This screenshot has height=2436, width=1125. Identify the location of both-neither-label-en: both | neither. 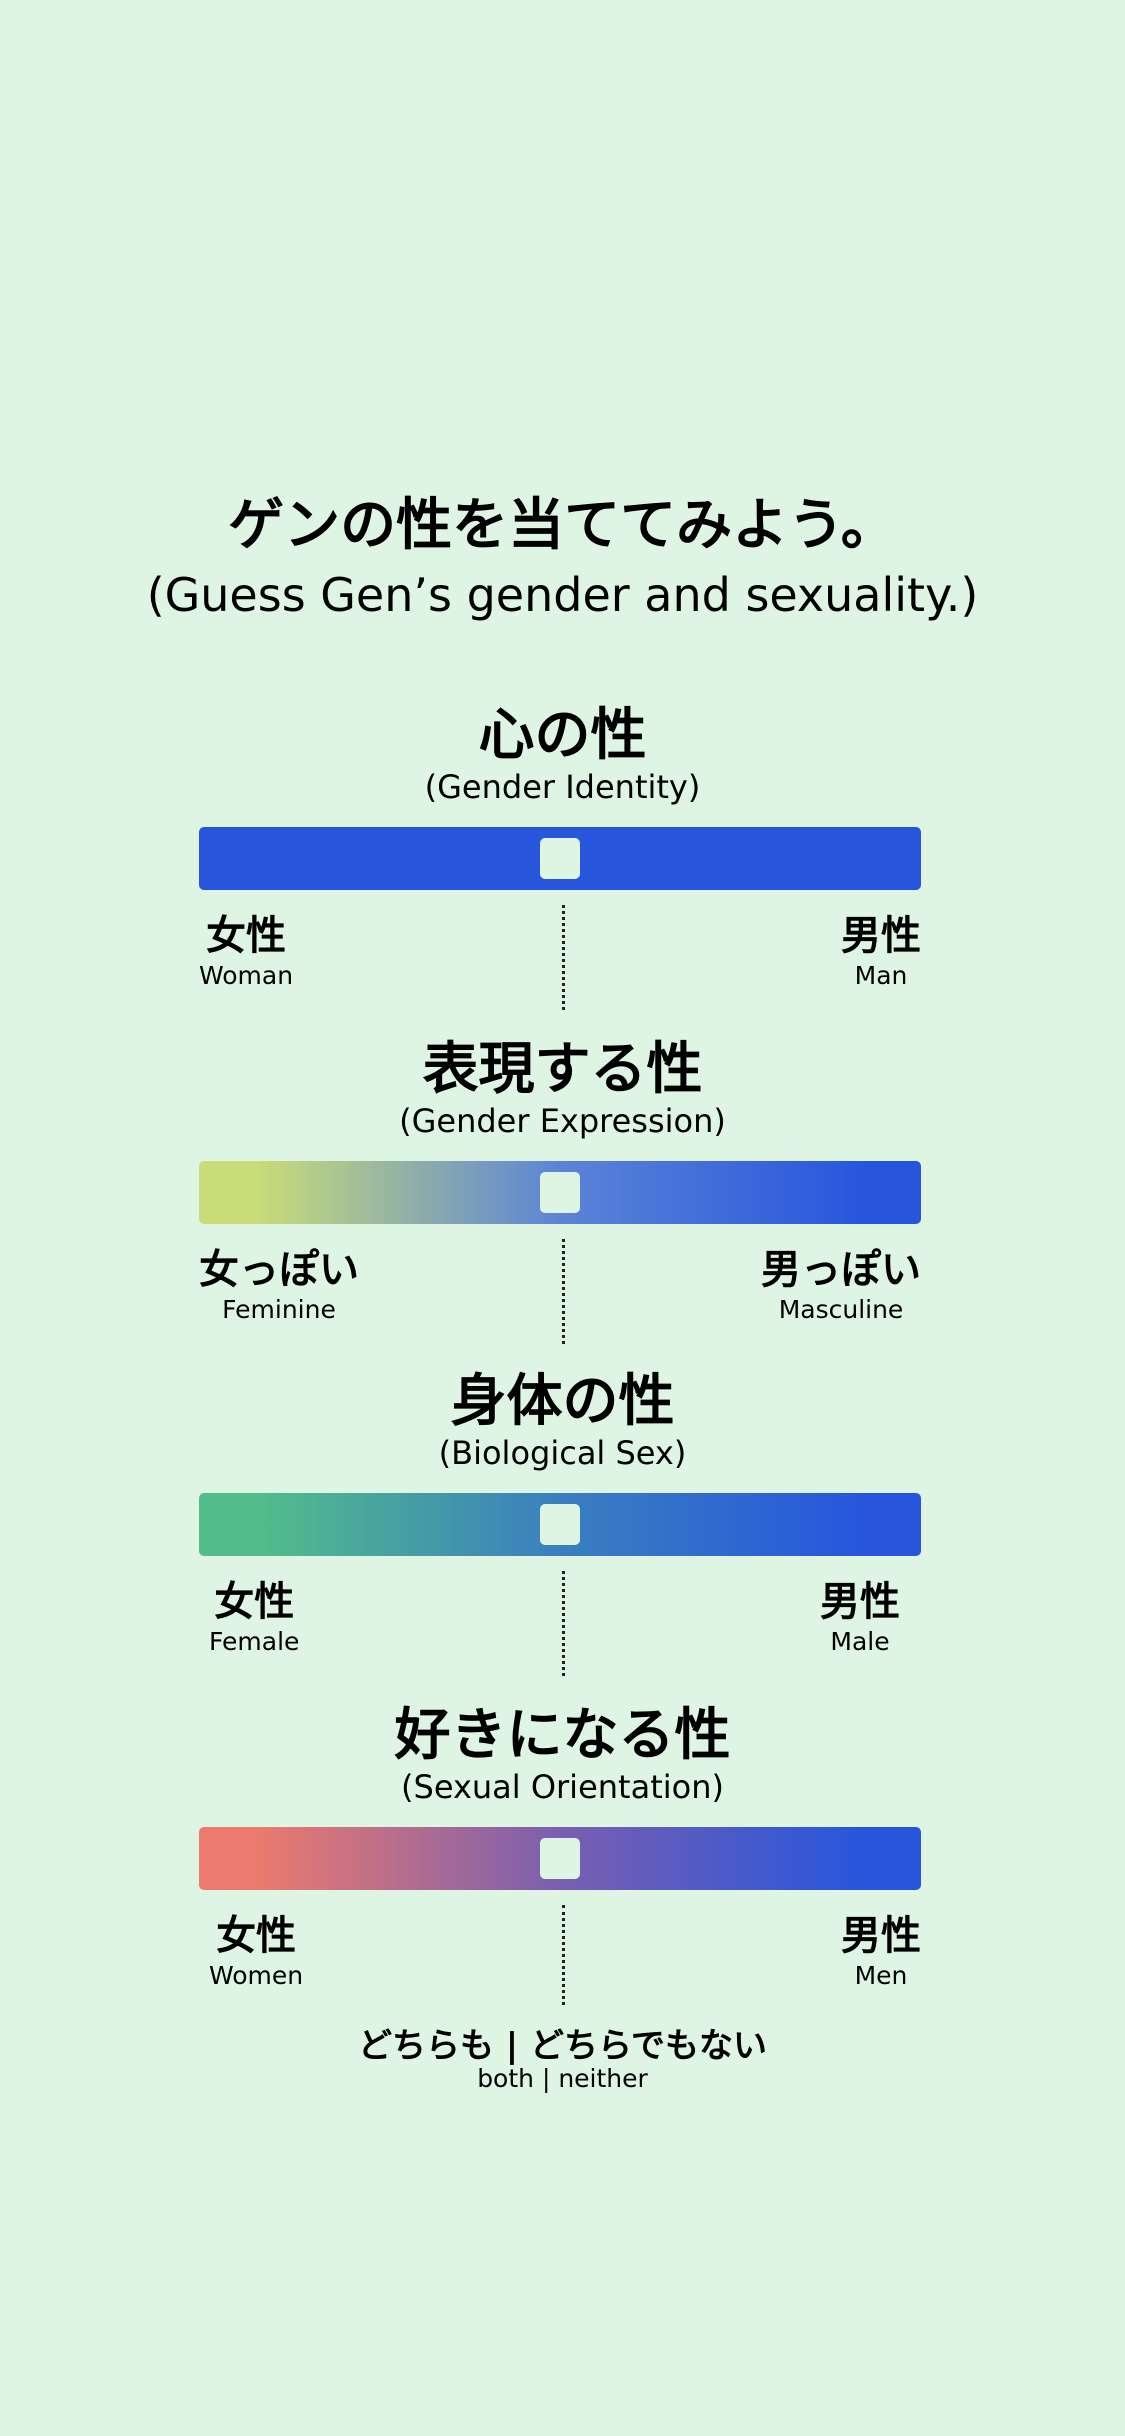
(562, 2078).